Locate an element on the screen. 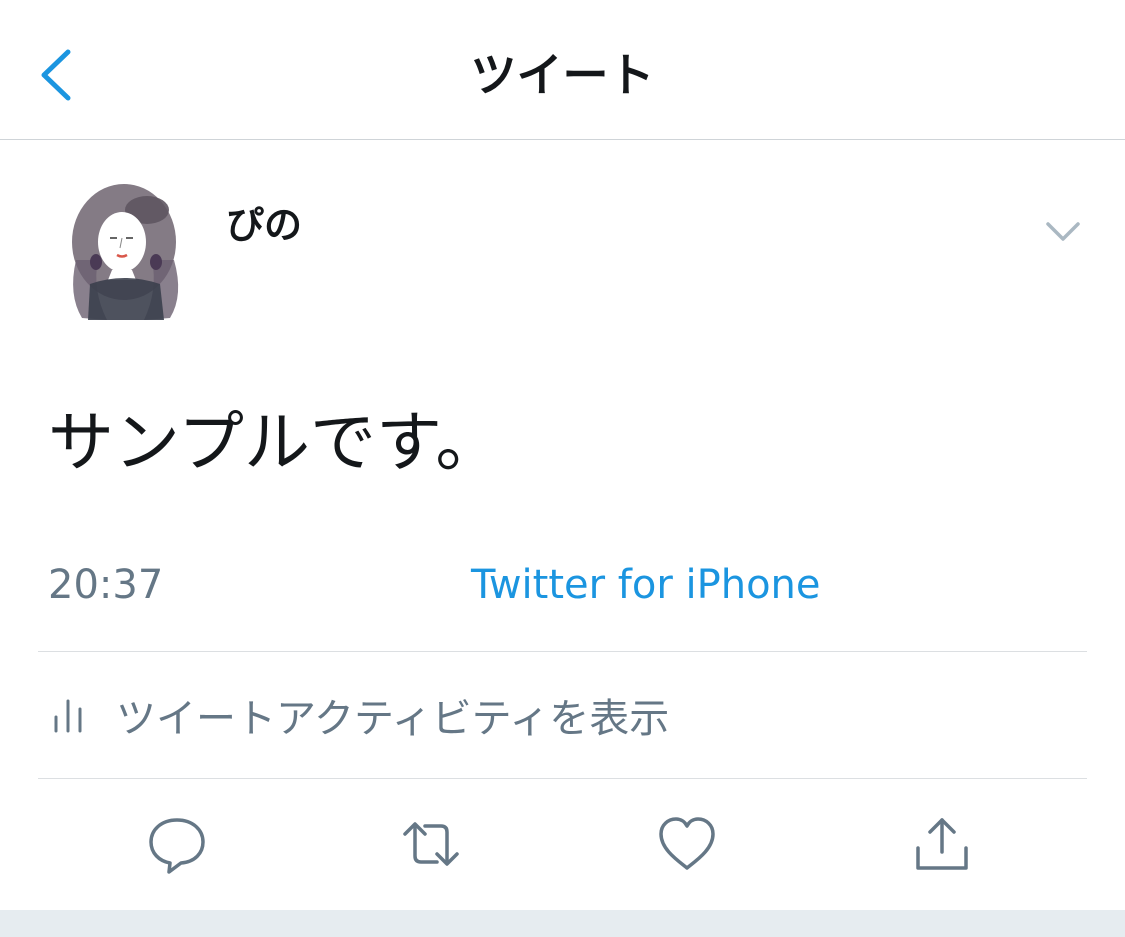 This screenshot has height=937, width=1125. avatar-illustration is located at coordinates (125, 252).